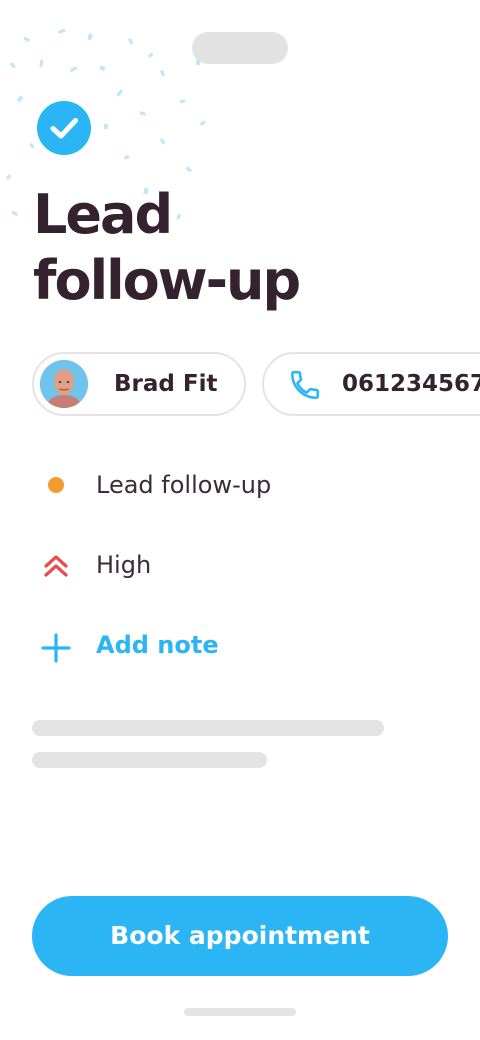 Image resolution: width=480 pixels, height=1040 pixels. Describe the element at coordinates (157, 645) in the screenshot. I see `add-note-label: Add note` at that location.